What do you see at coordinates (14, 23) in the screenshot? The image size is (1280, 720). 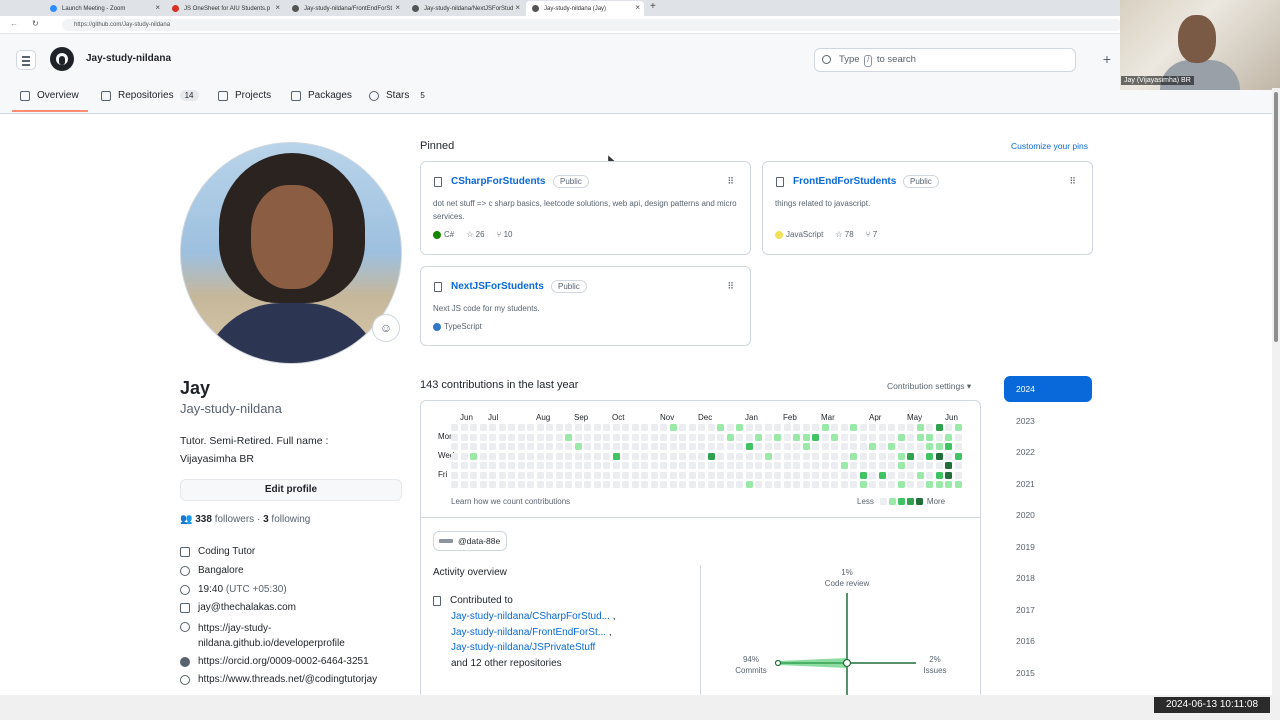 I see `back-icon: ←` at bounding box center [14, 23].